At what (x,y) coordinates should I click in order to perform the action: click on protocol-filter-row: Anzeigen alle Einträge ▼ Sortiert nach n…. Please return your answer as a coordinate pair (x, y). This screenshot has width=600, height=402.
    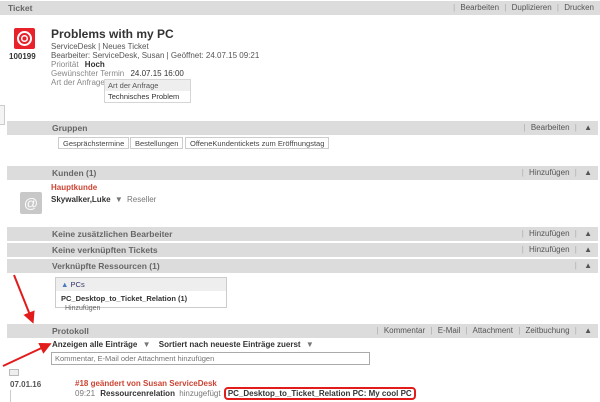
    Looking at the image, I should click on (183, 344).